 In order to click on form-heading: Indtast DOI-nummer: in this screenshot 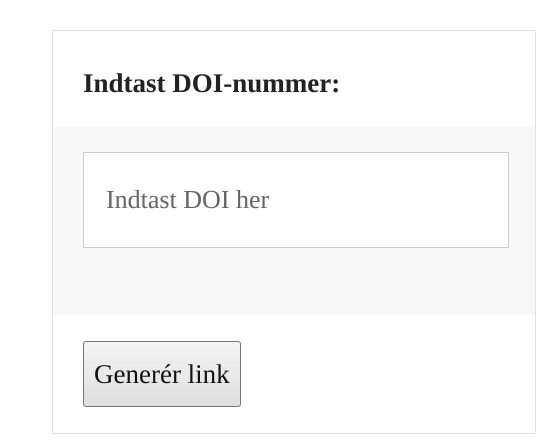, I will do `click(212, 83)`.